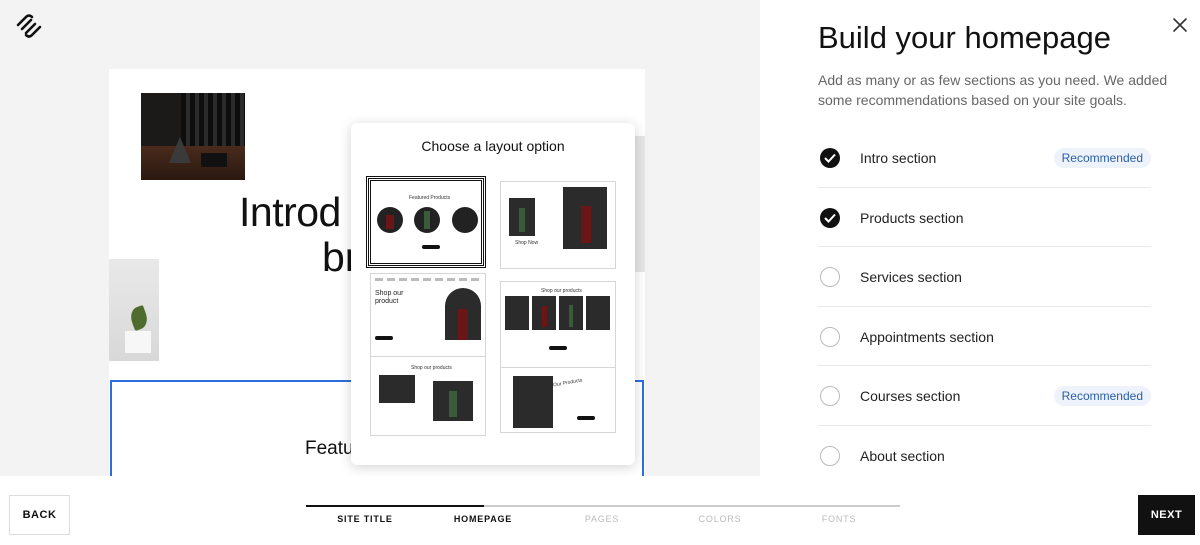 This screenshot has width=1200, height=545. Describe the element at coordinates (964, 37) in the screenshot. I see `page-title: Build your homepage` at that location.